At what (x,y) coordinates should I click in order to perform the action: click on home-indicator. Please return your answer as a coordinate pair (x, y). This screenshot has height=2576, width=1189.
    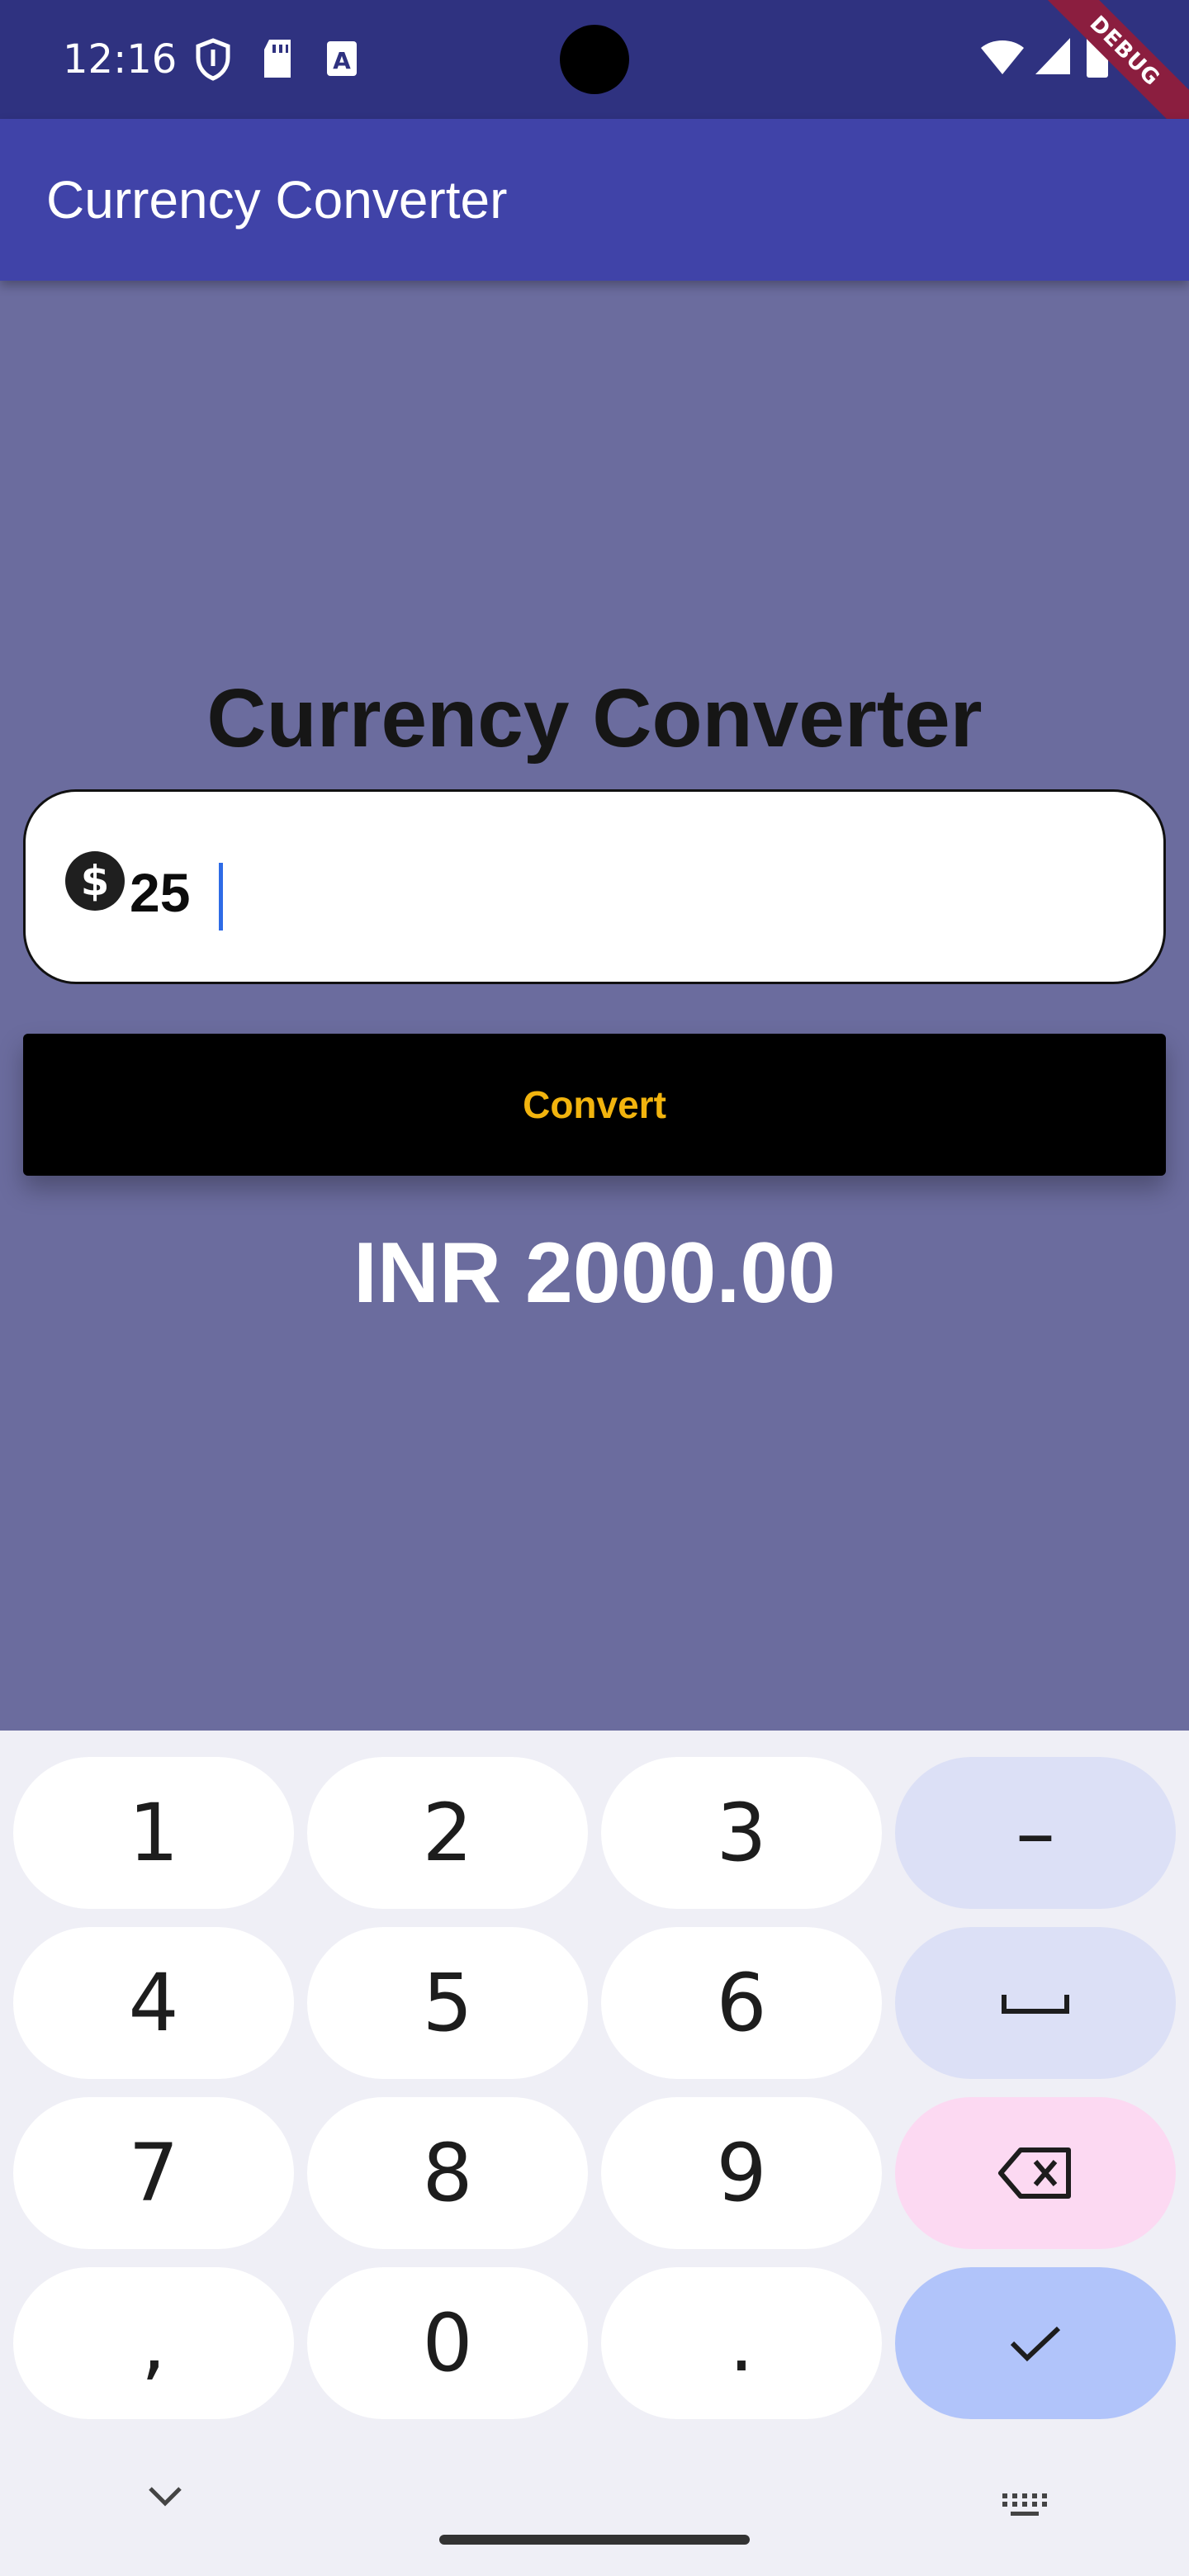
    Looking at the image, I should click on (594, 2540).